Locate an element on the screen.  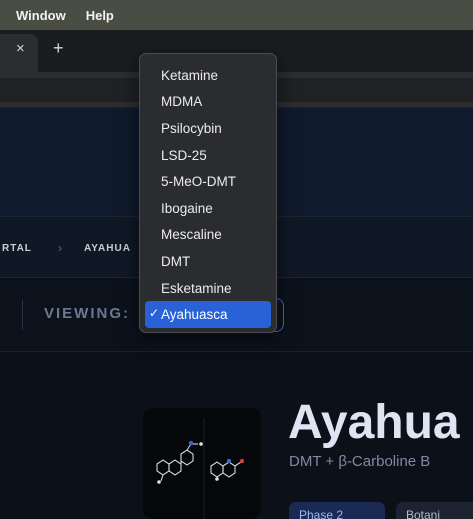
drug-title: Ayahua is located at coordinates (374, 422).